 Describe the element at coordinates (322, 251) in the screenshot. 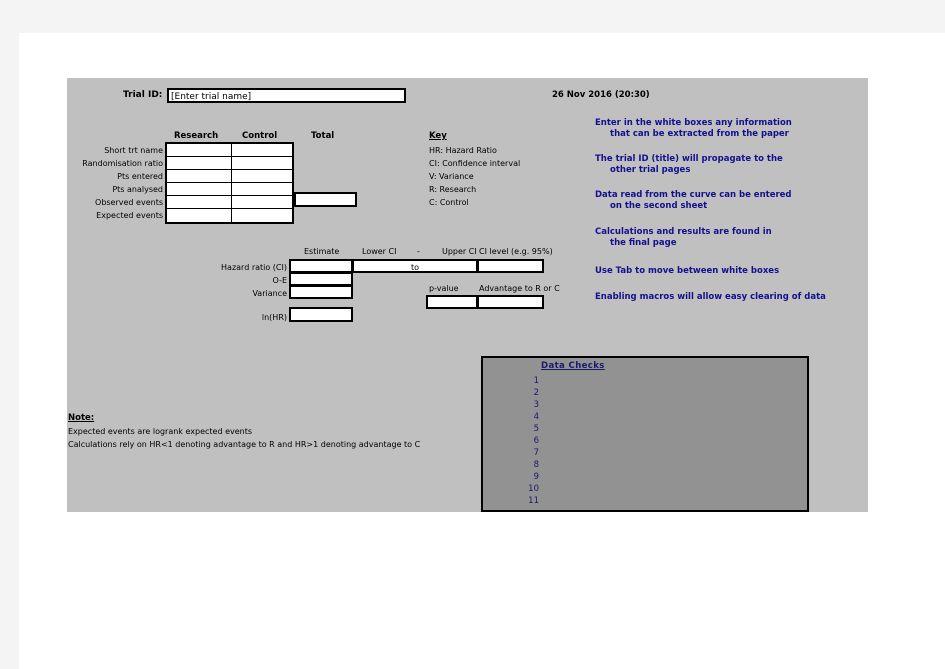

I see `hazard-col-estimate: Estimate` at that location.